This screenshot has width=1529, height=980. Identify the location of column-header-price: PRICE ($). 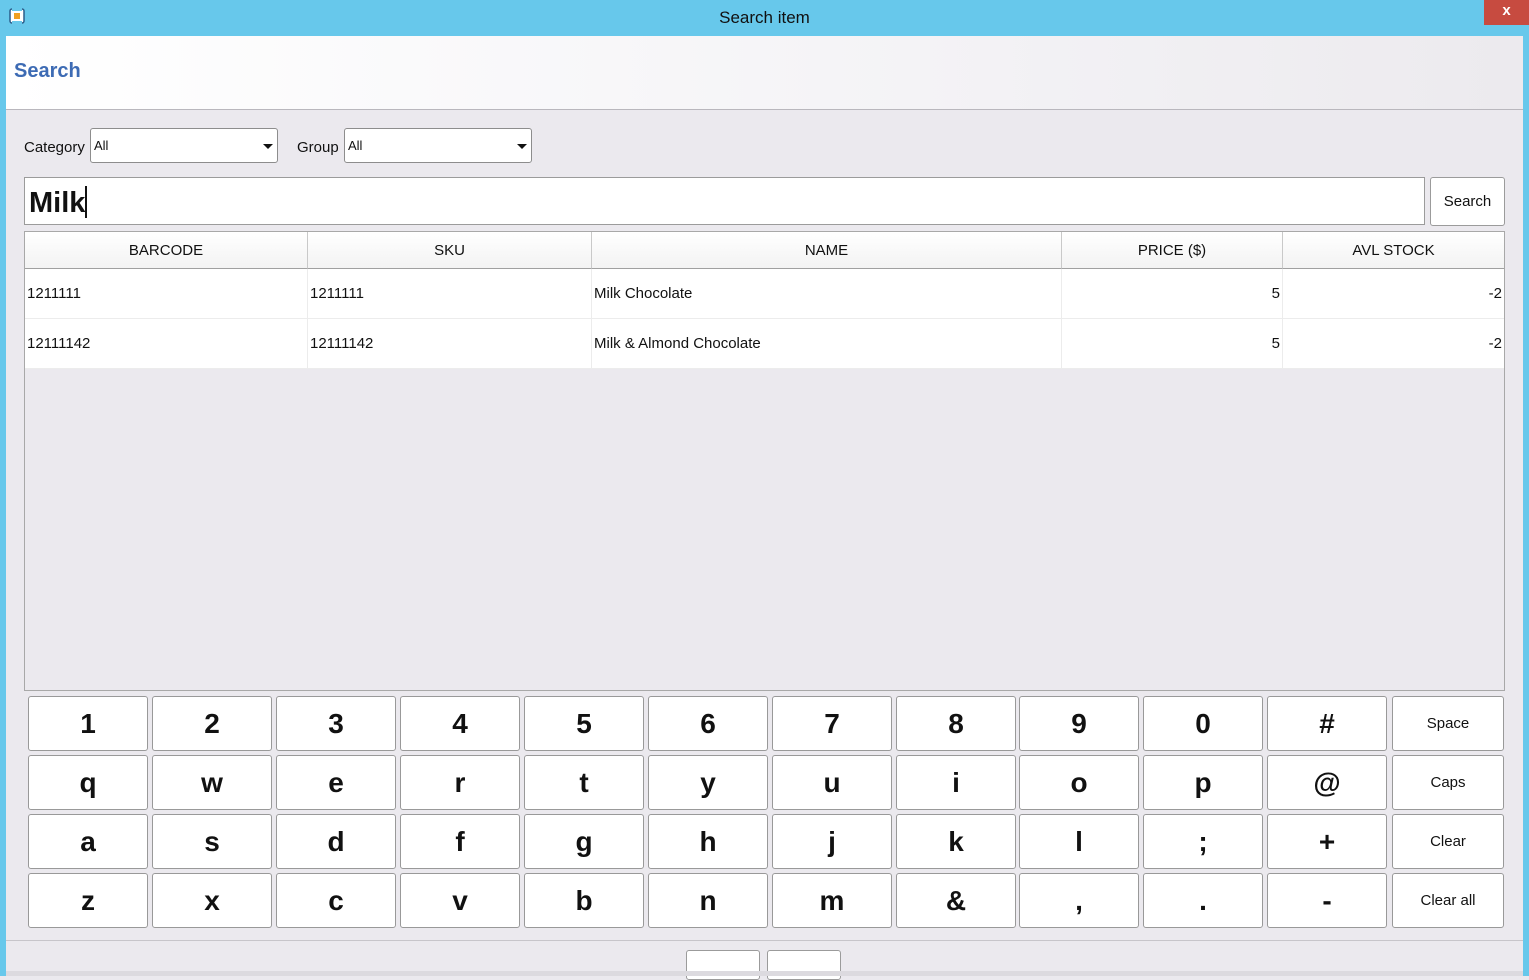
(1172, 250).